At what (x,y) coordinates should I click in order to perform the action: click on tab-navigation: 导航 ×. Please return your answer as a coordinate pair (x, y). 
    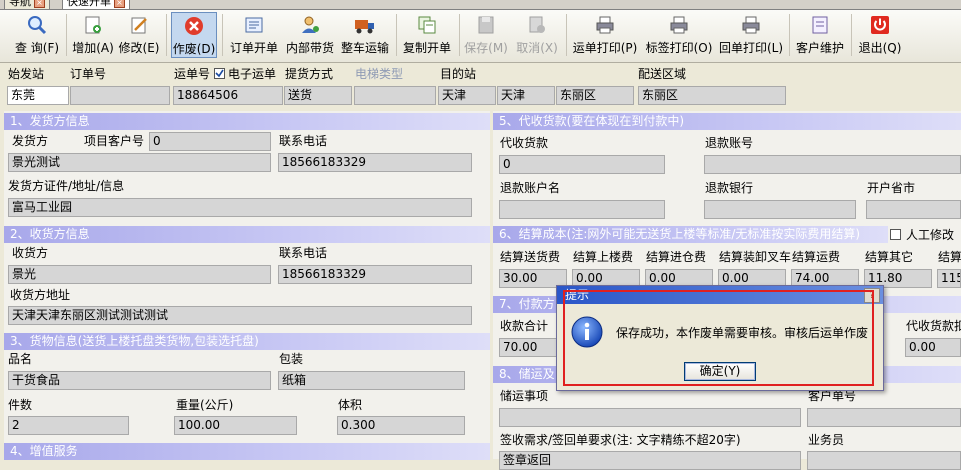
    Looking at the image, I should click on (27, 4).